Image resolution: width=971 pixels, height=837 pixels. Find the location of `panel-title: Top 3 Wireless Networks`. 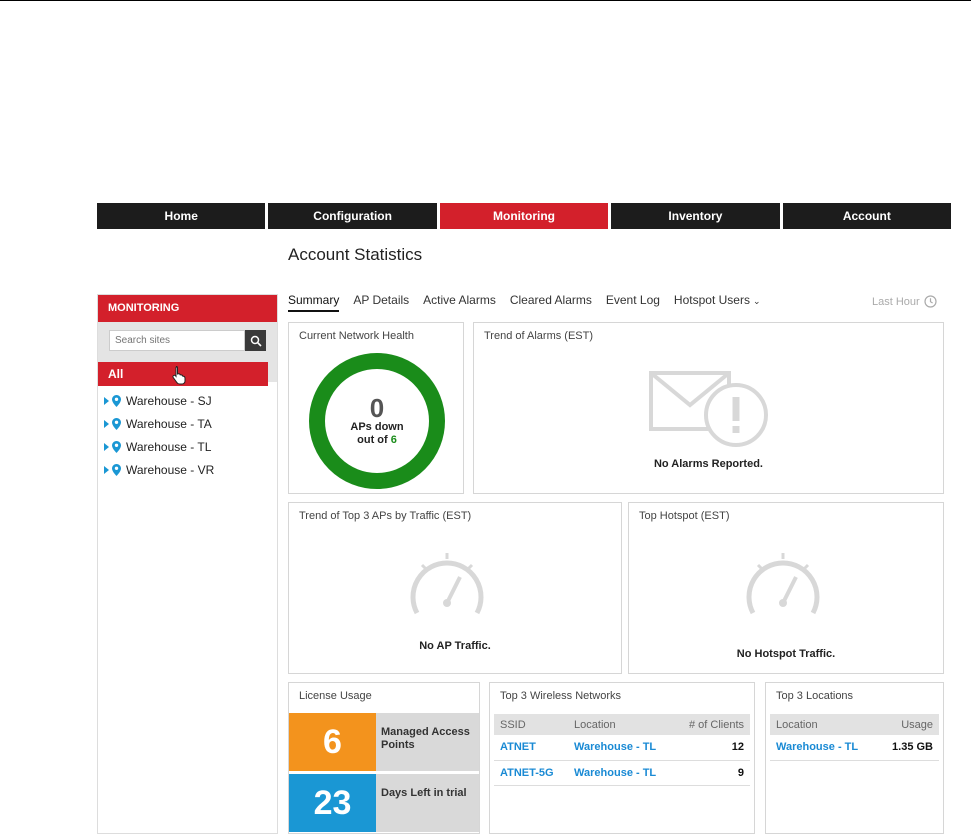

panel-title: Top 3 Wireless Networks is located at coordinates (561, 696).